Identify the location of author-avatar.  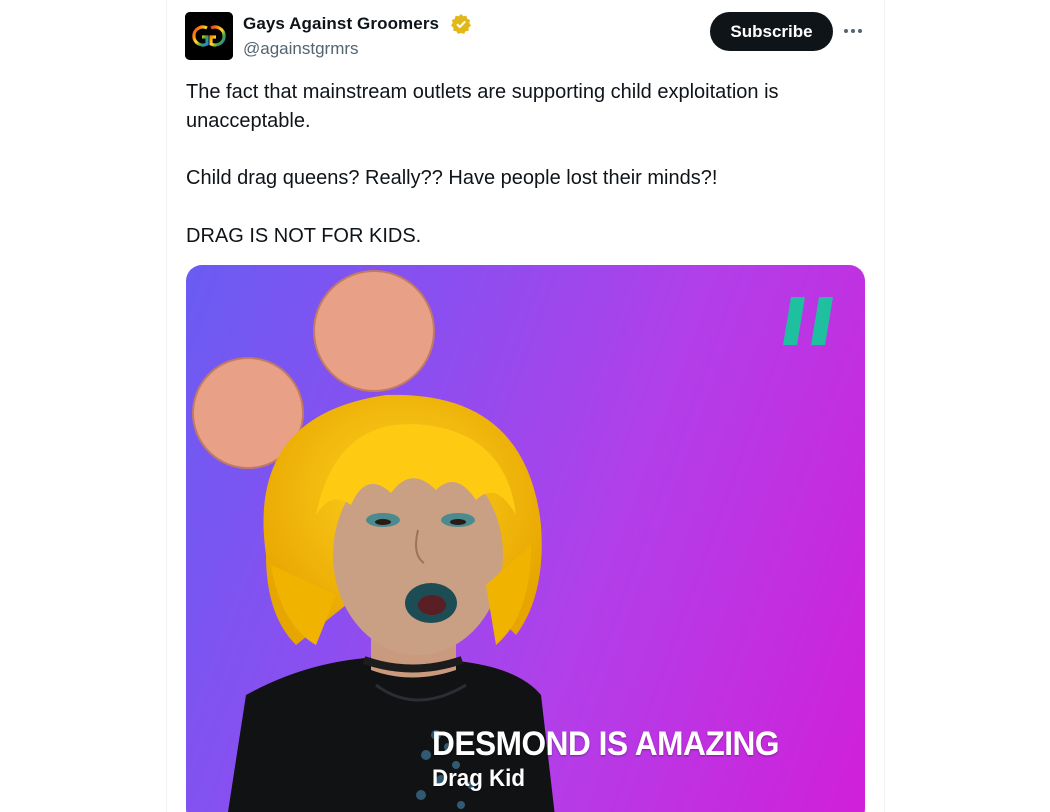
(209, 36).